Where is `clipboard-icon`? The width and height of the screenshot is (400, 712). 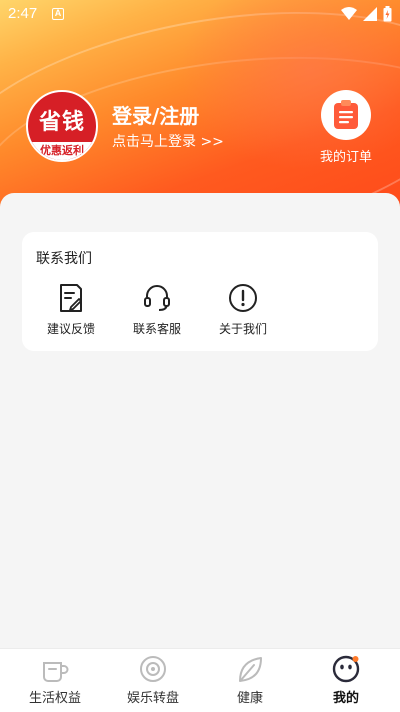
clipboard-icon is located at coordinates (346, 114).